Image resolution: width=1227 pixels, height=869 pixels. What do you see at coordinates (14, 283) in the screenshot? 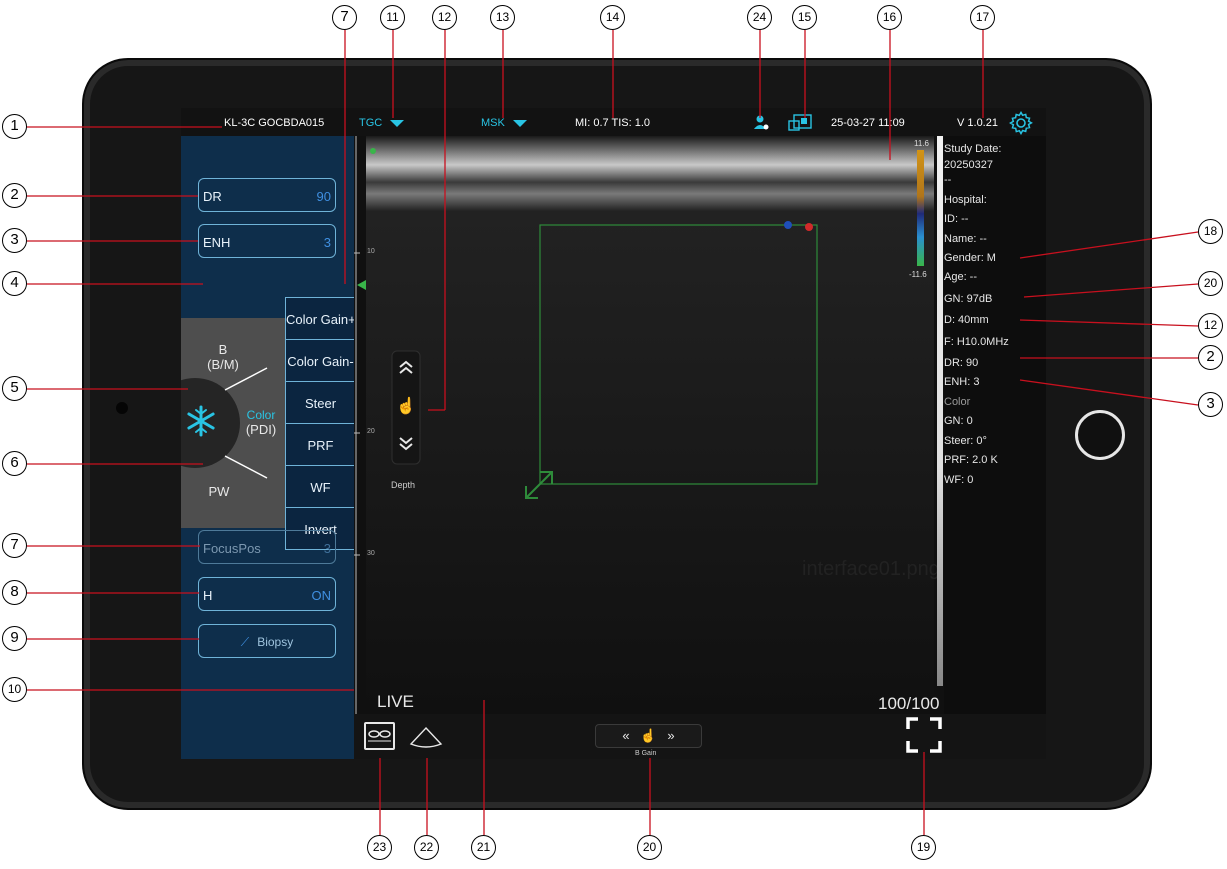
I see `callout-4: 4` at bounding box center [14, 283].